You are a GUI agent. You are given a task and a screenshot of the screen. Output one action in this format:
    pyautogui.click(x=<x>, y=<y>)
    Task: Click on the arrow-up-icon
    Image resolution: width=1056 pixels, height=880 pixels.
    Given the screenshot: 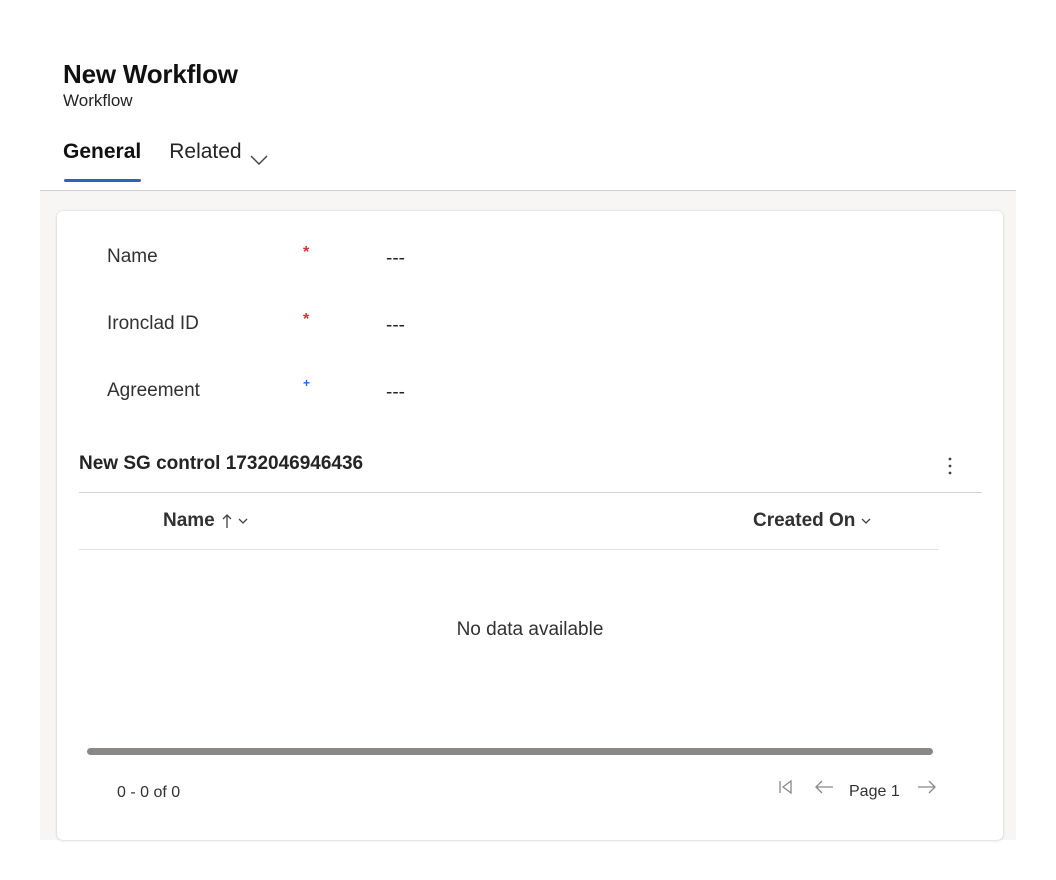 What is the action you would take?
    pyautogui.click(x=227, y=521)
    